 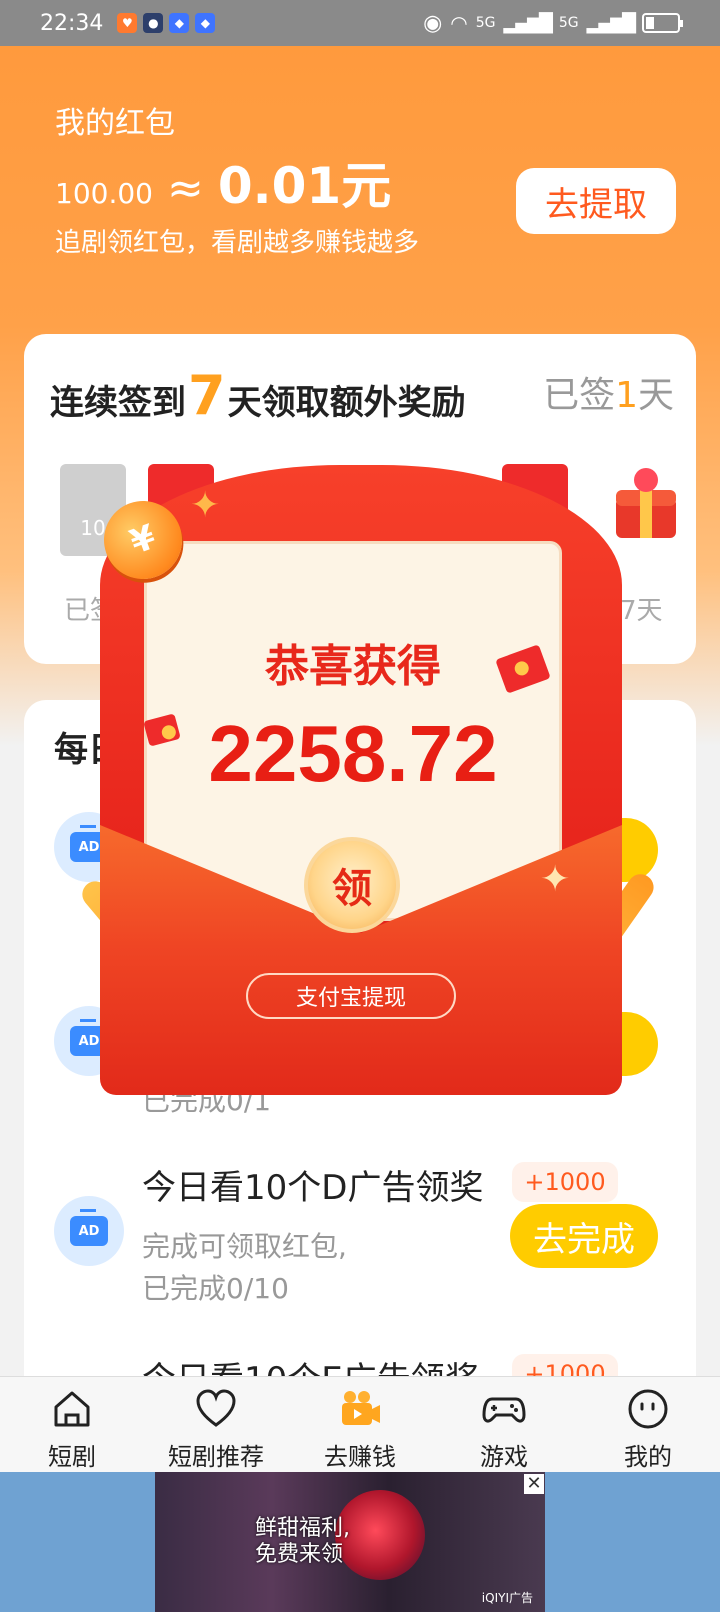 I want to click on gamepad-icon, so click(x=504, y=1409).